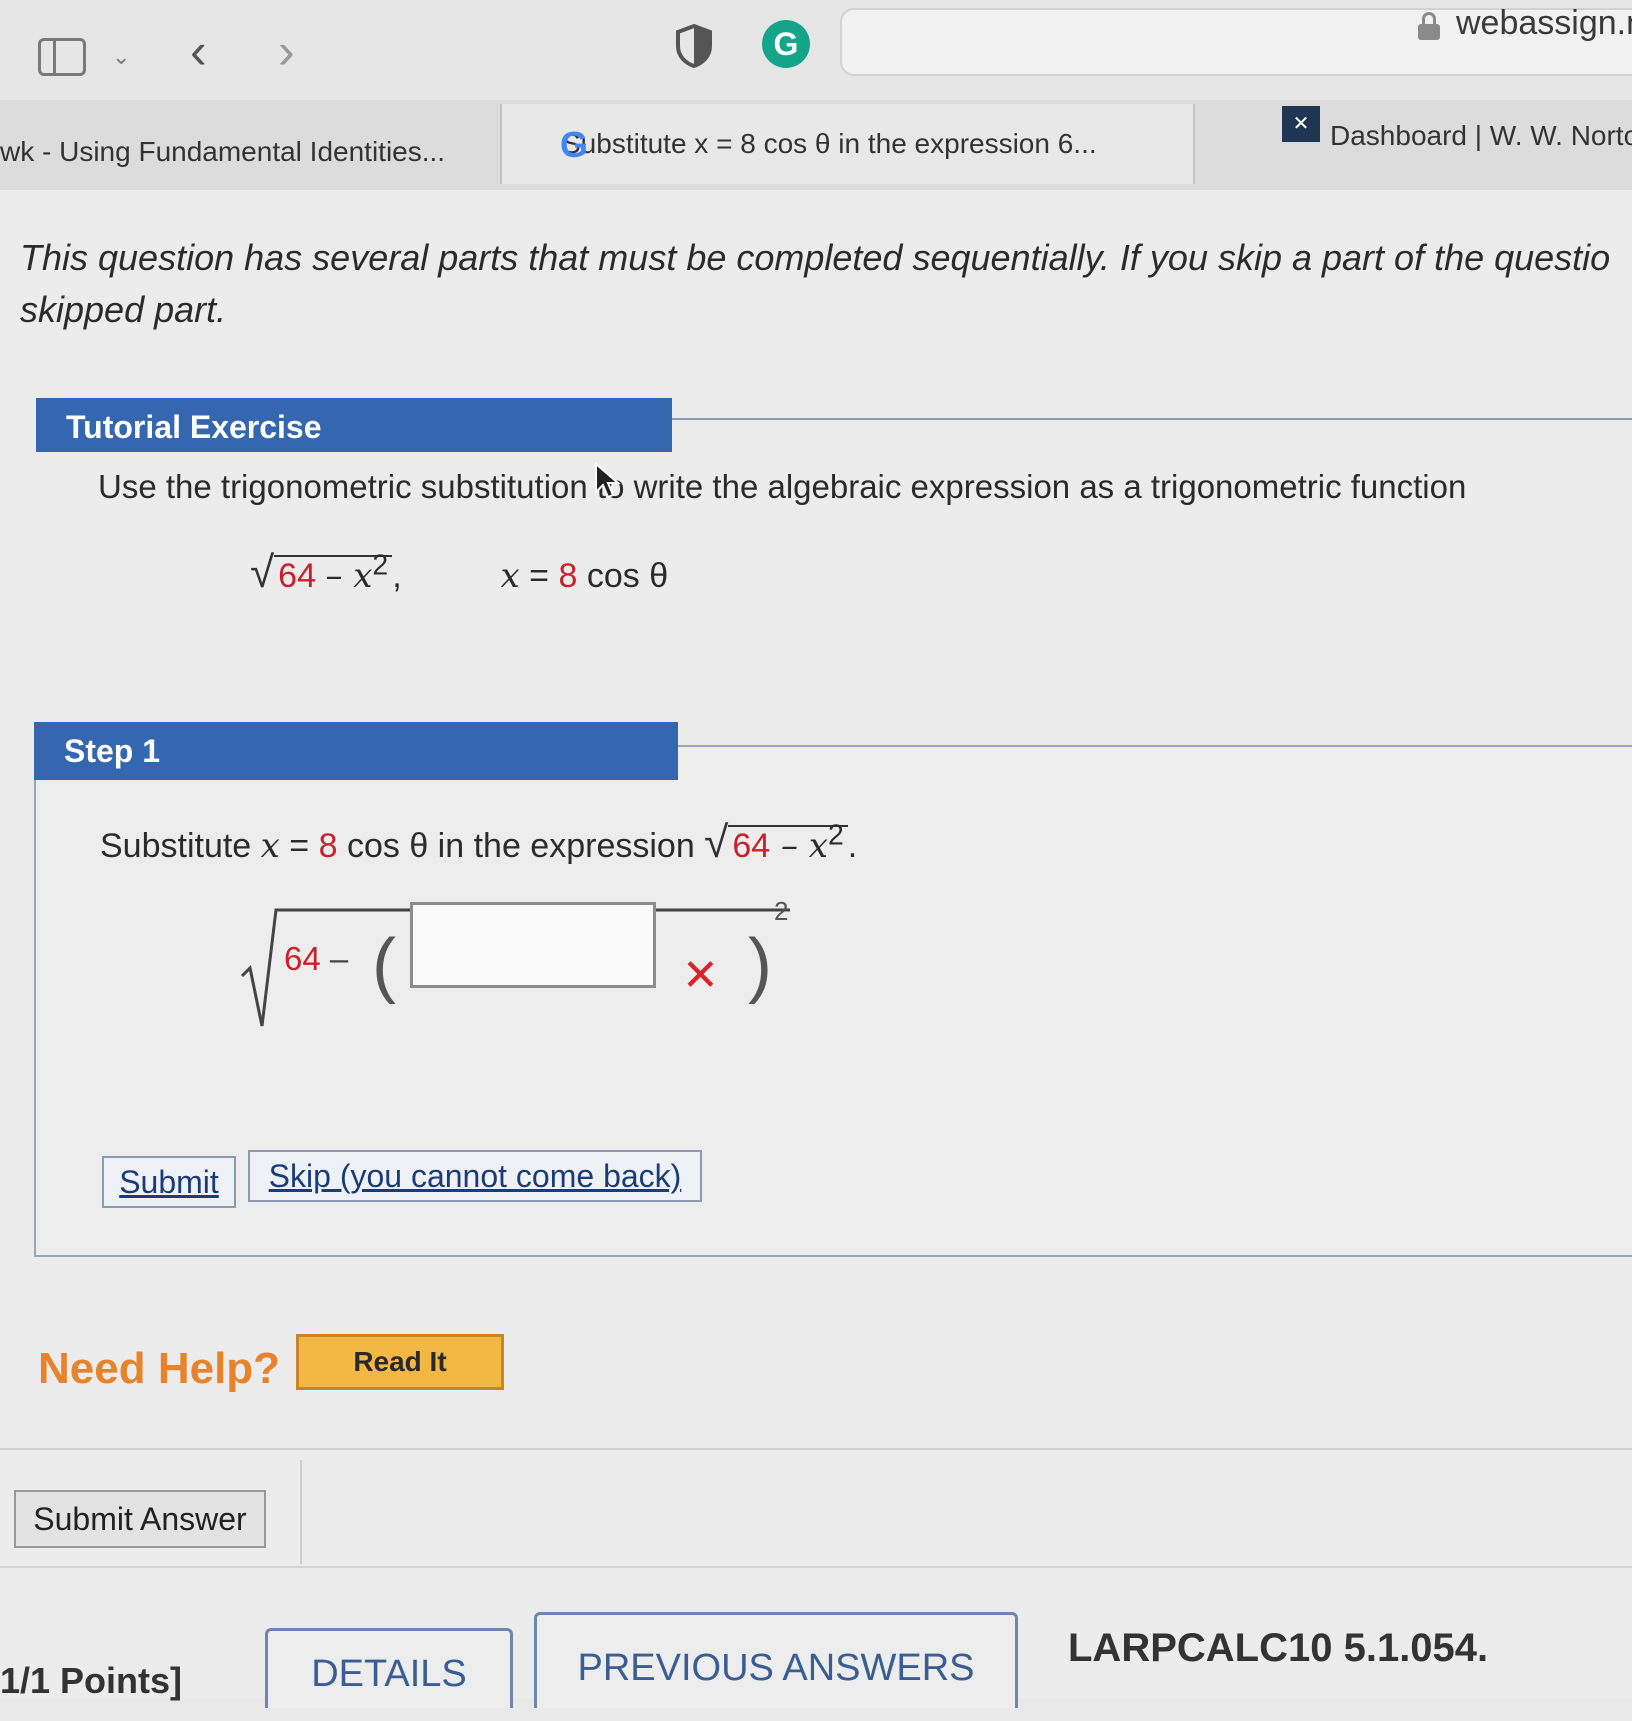  Describe the element at coordinates (700, 975) in the screenshot. I see `wrong-answer-icon: ✕` at that location.